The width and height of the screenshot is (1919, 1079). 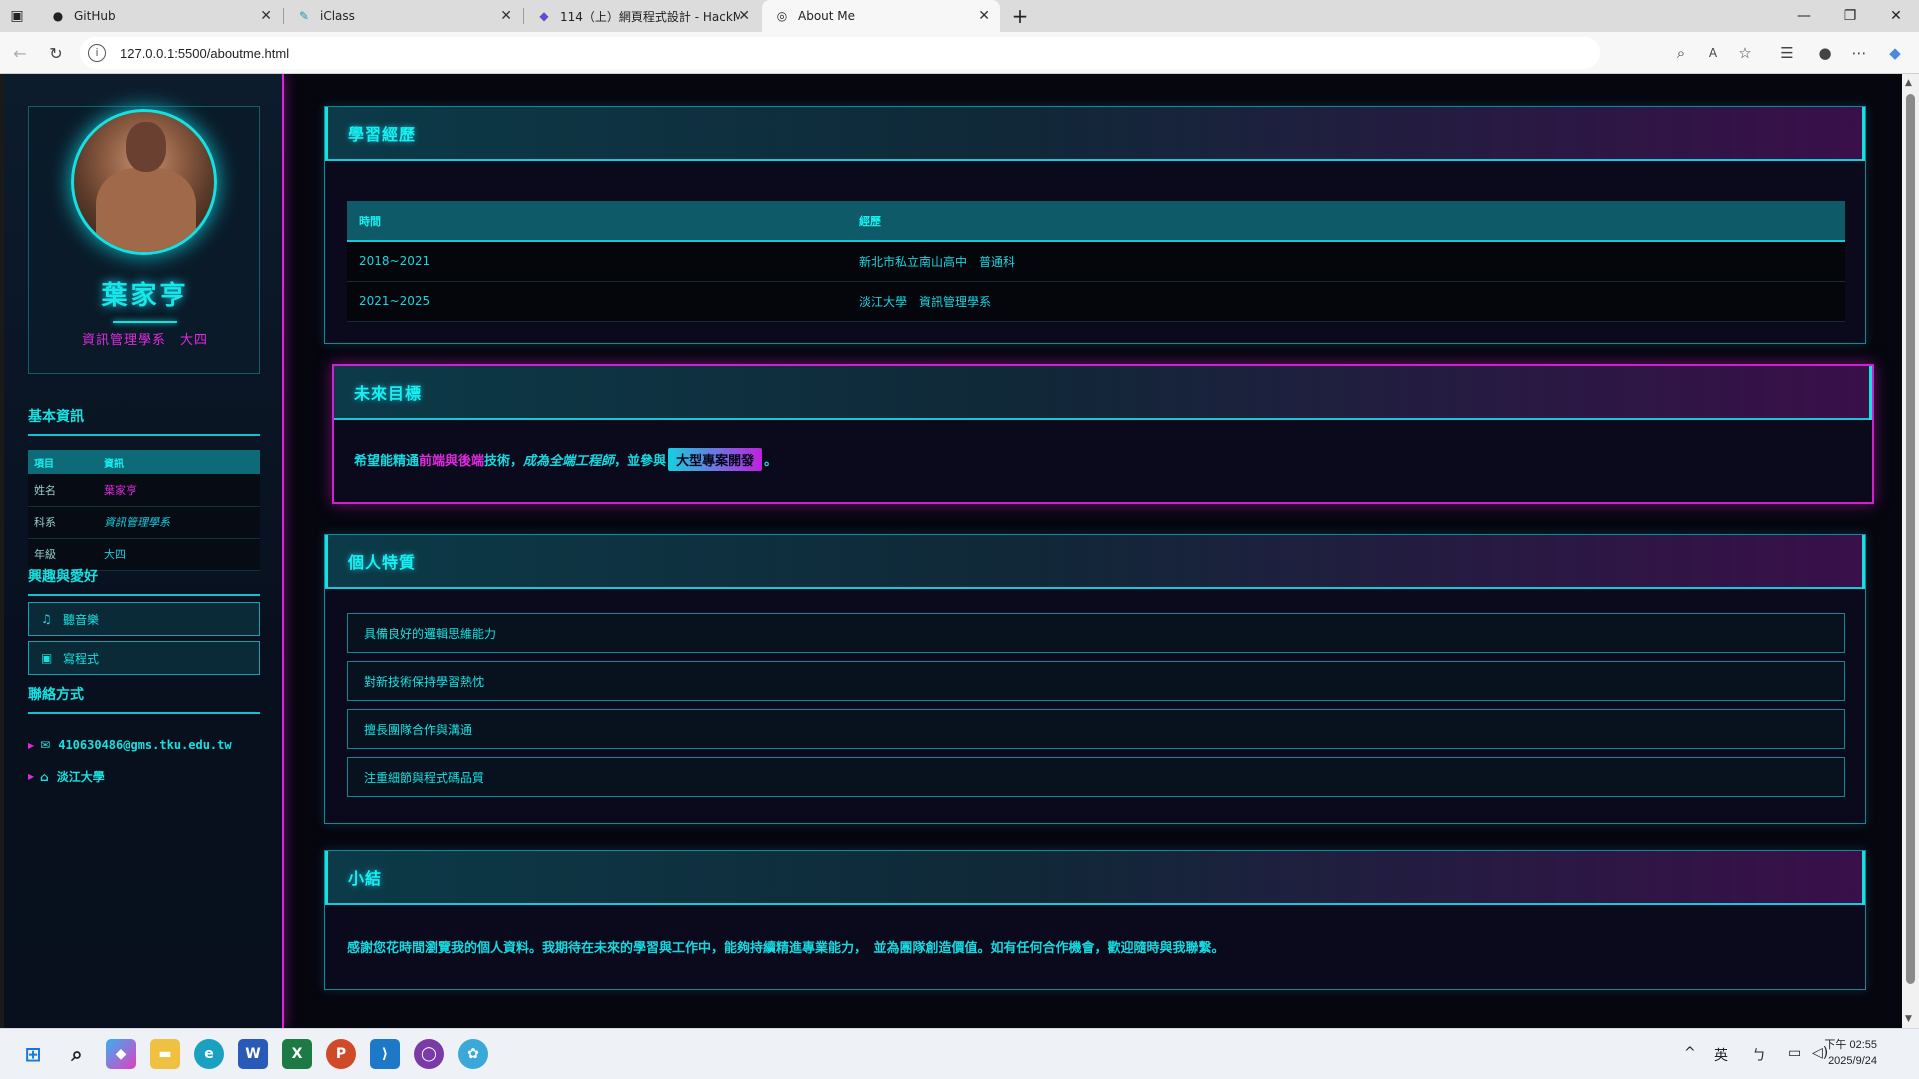 What do you see at coordinates (597, 301) in the screenshot?
I see `period-cell: 2021~2025` at bounding box center [597, 301].